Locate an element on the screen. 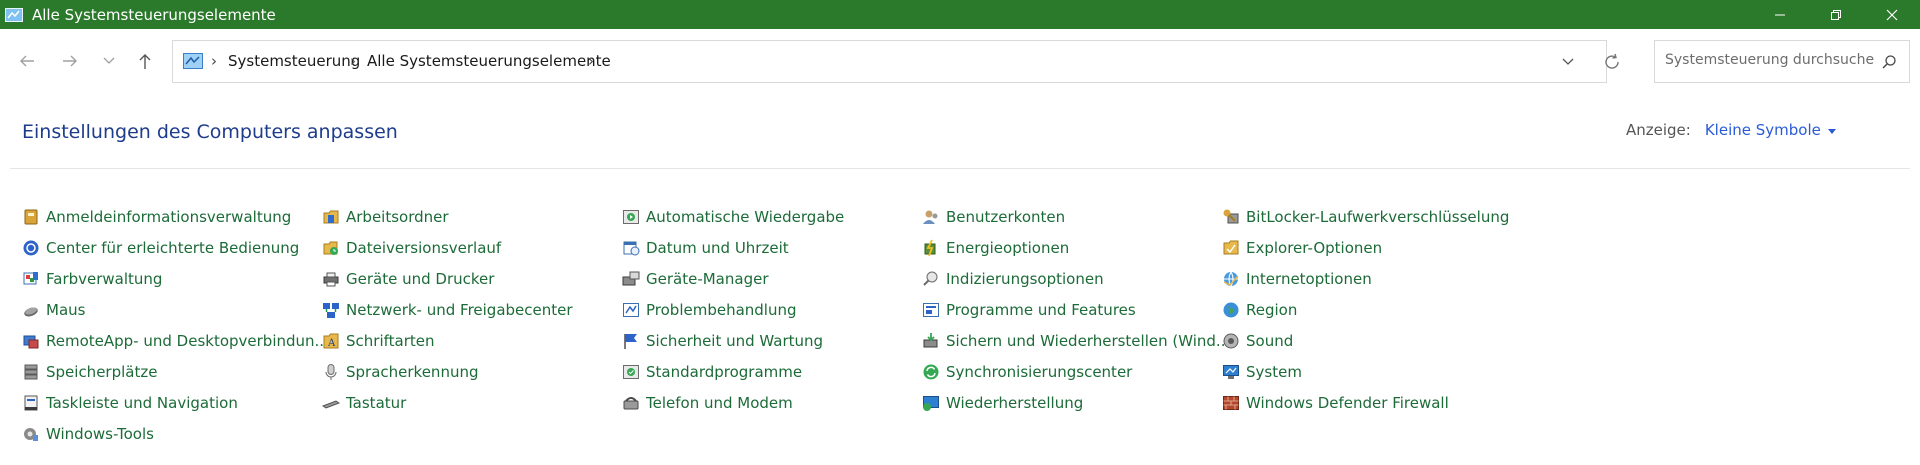 This screenshot has height=465, width=1920. list-item: Benutzerkonten is located at coordinates (993, 217).